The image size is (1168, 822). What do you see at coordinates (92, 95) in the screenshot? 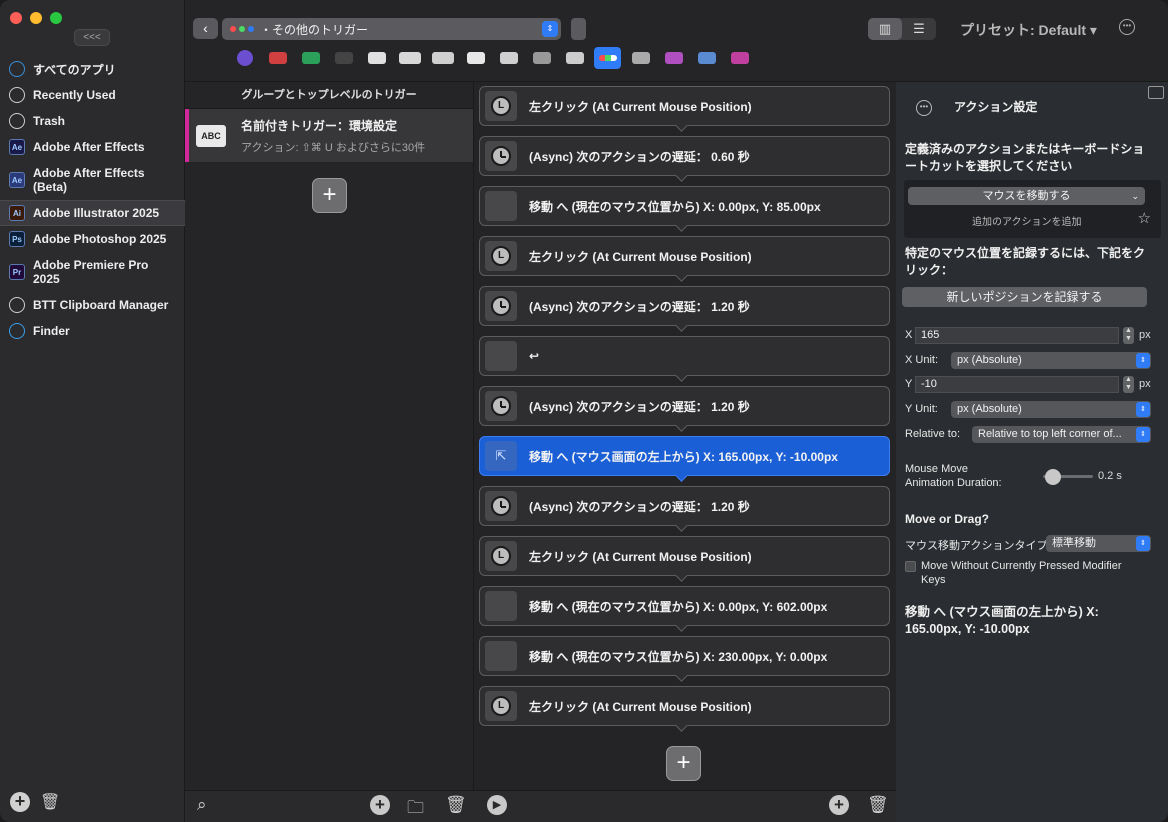
I see `sidebar-app-item: Recently Used` at bounding box center [92, 95].